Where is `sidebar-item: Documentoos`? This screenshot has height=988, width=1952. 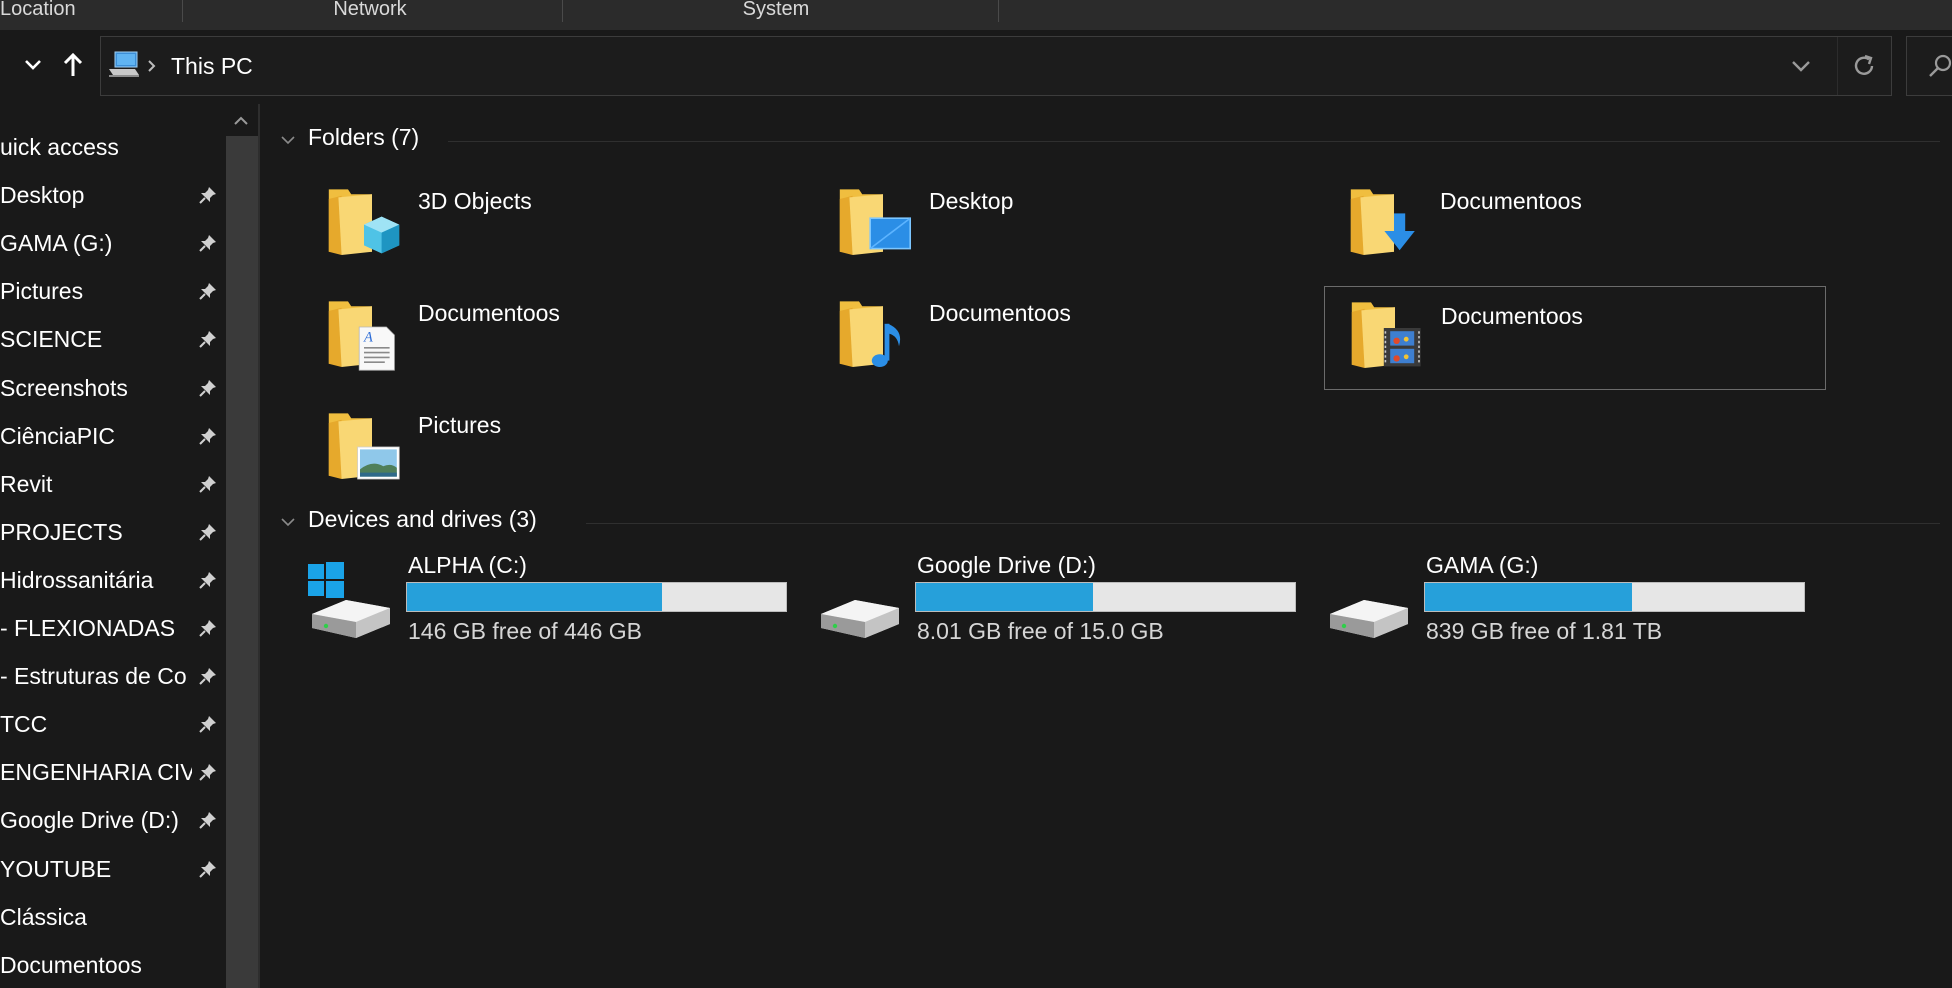
sidebar-item: Documentoos is located at coordinates (113, 965).